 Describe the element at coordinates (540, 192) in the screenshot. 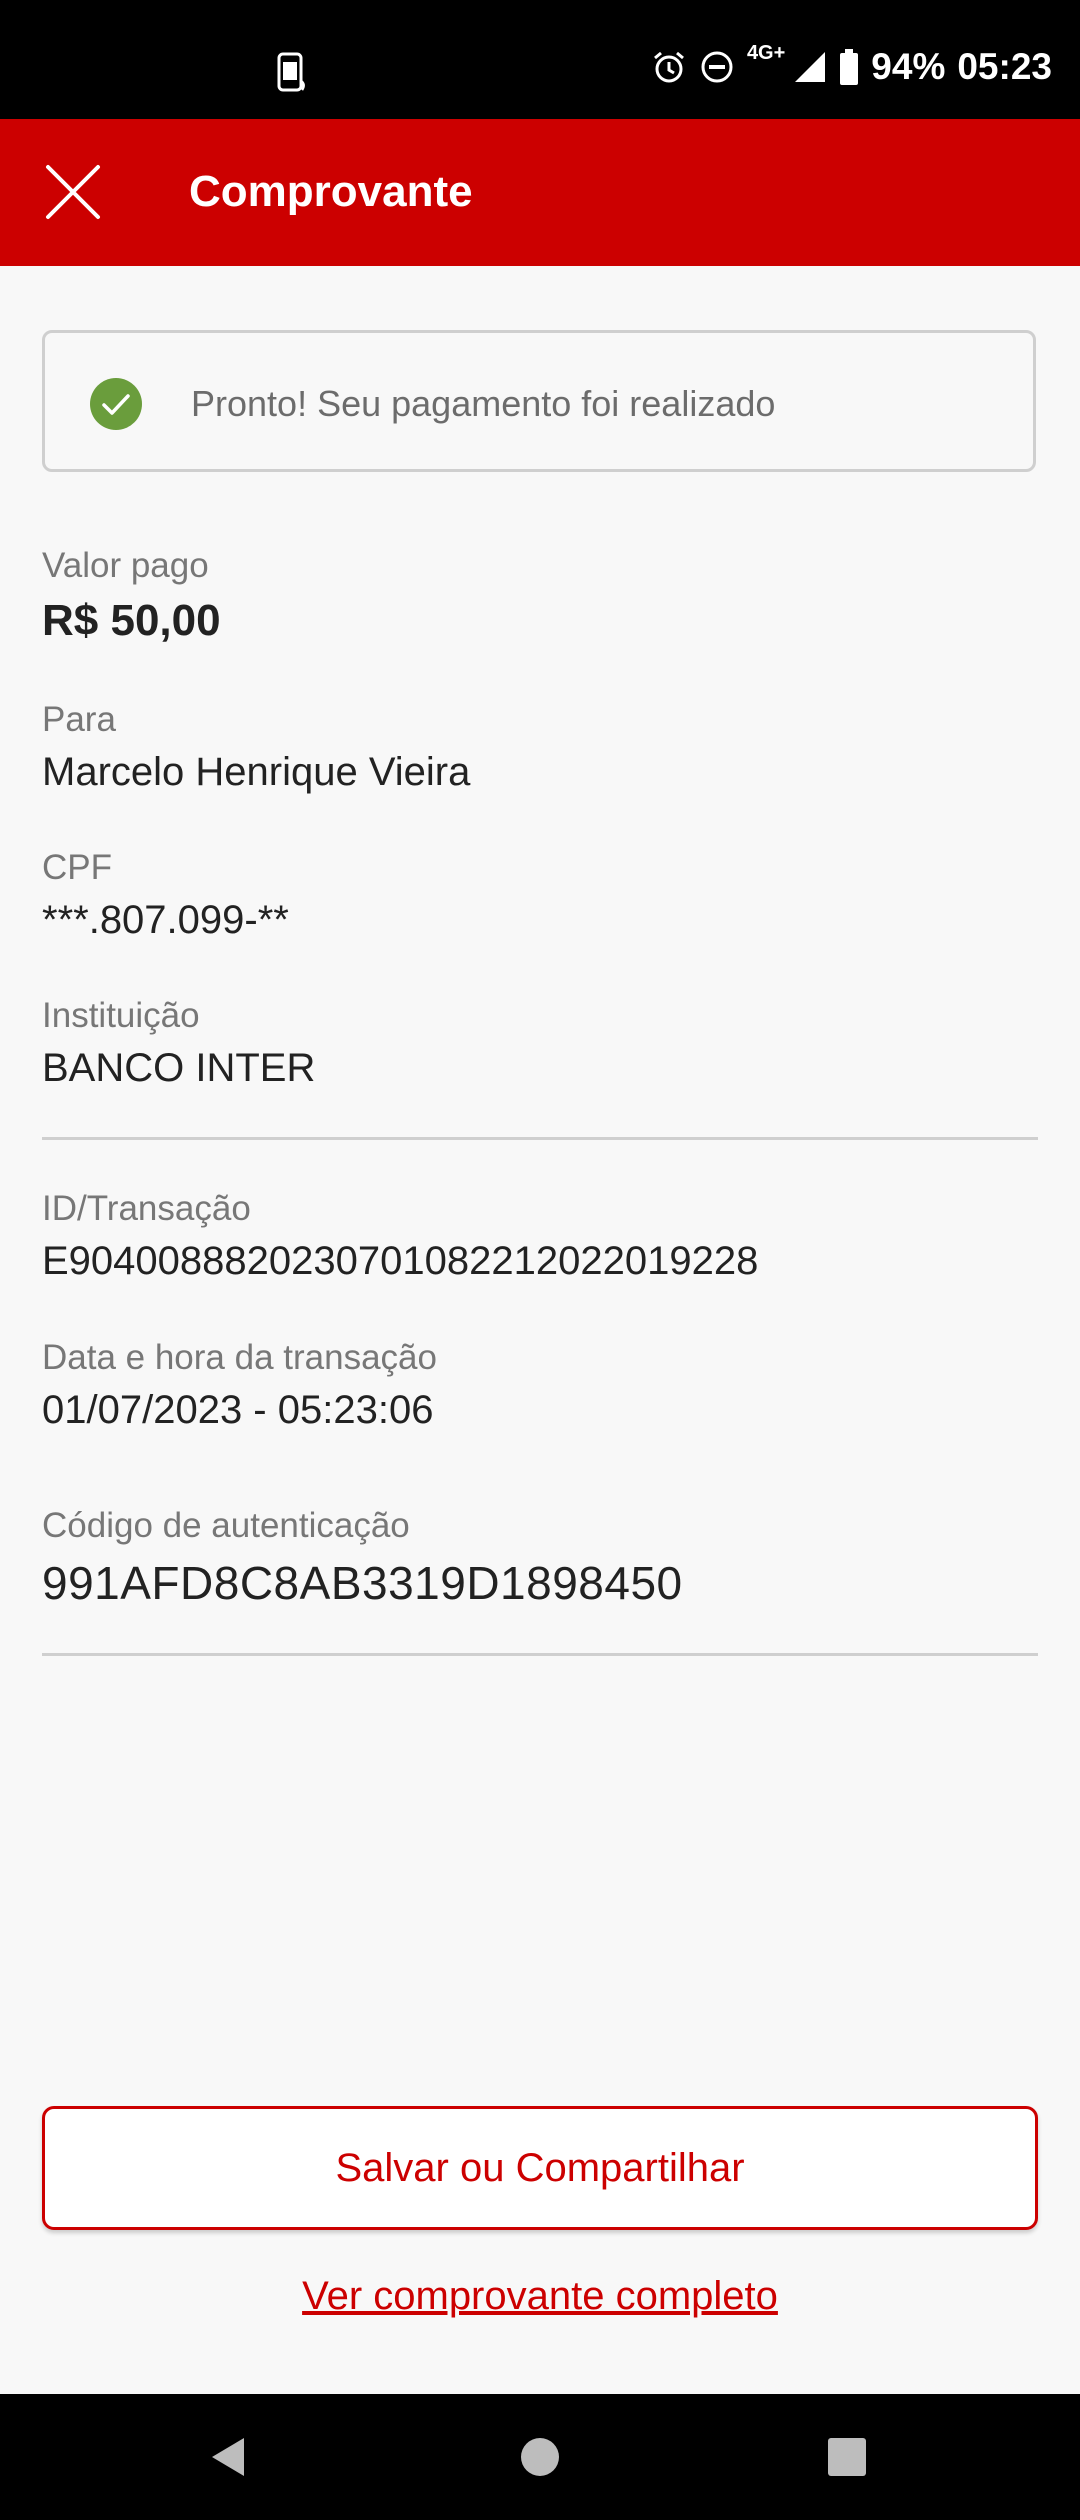

I see `app-bar: Comprovante` at that location.